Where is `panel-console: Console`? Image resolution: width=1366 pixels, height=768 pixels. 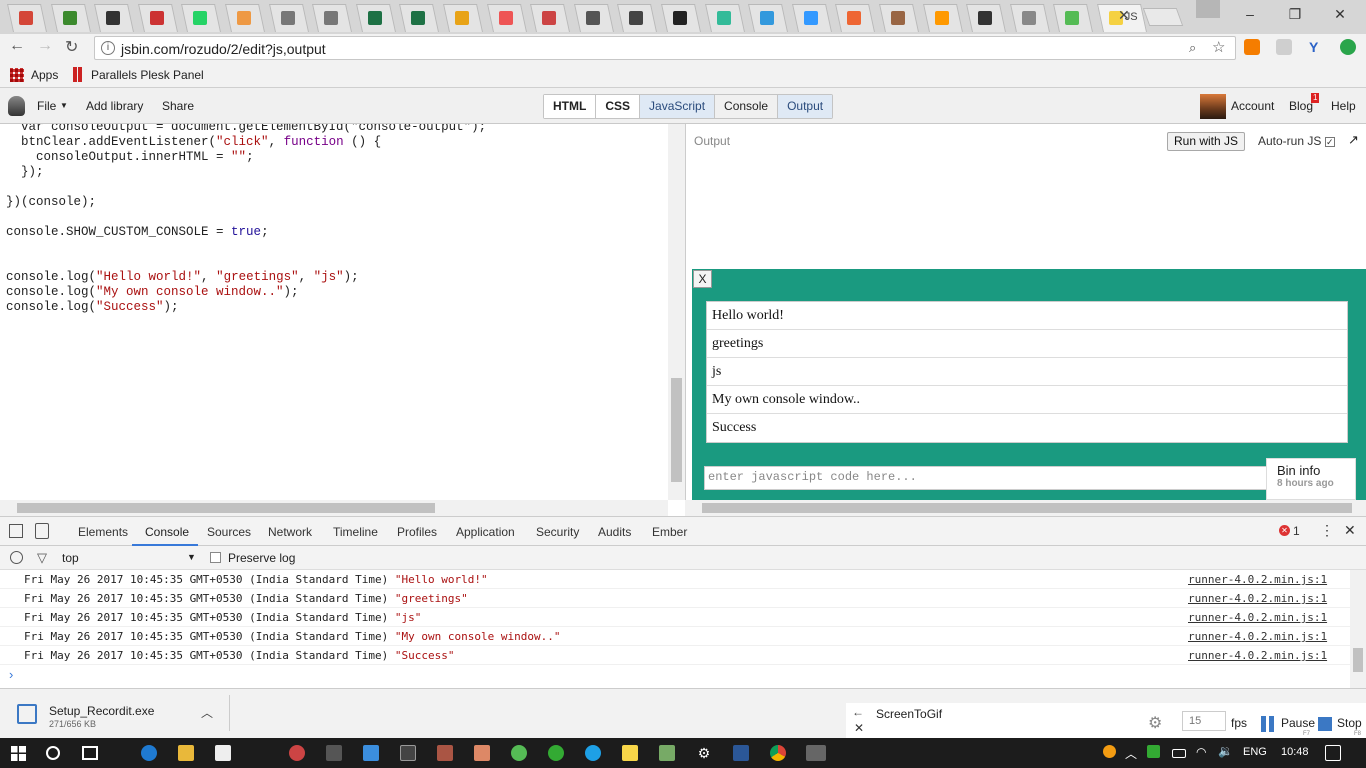 panel-console: Console is located at coordinates (747, 106).